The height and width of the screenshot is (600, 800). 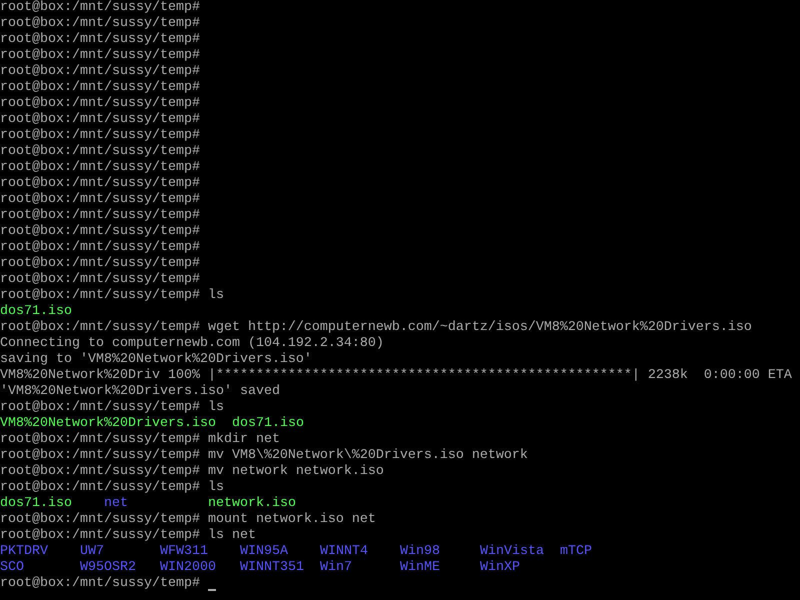 I want to click on terminal-line: root@box:/mnt/sussy/temp# mount network.iso net, so click(x=188, y=520).